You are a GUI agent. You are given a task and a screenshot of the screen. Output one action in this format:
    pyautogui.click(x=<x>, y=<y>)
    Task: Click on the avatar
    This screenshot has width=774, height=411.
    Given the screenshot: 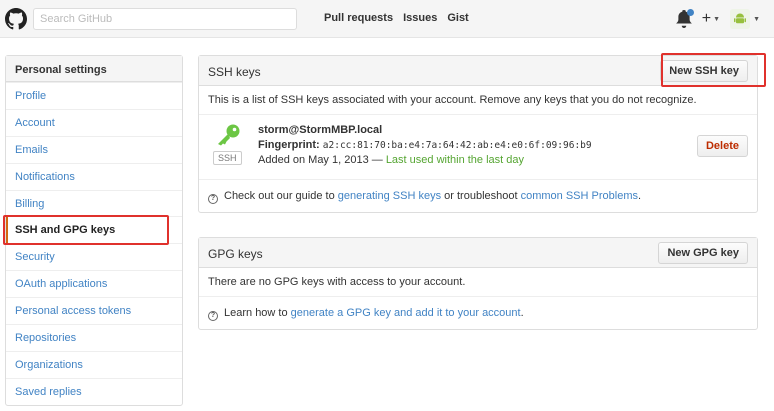 What is the action you would take?
    pyautogui.click(x=740, y=19)
    